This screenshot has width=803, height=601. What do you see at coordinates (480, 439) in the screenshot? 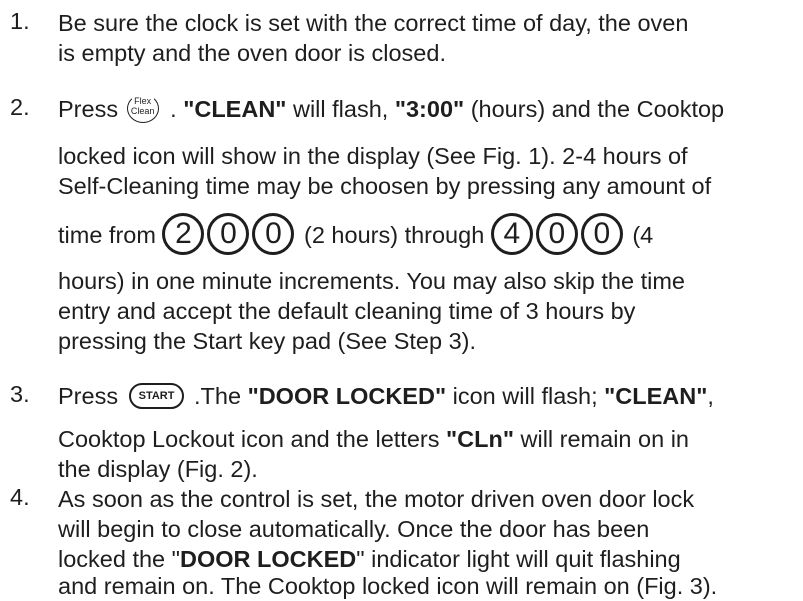
I see `cln-label: "CLn"` at bounding box center [480, 439].